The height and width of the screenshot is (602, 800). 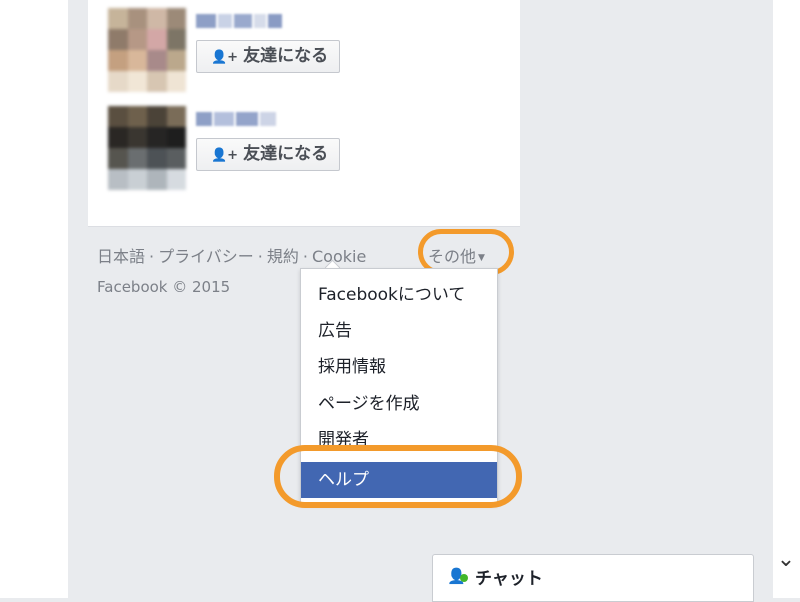 What do you see at coordinates (398, 476) in the screenshot?
I see `annotation-highlight-ring` at bounding box center [398, 476].